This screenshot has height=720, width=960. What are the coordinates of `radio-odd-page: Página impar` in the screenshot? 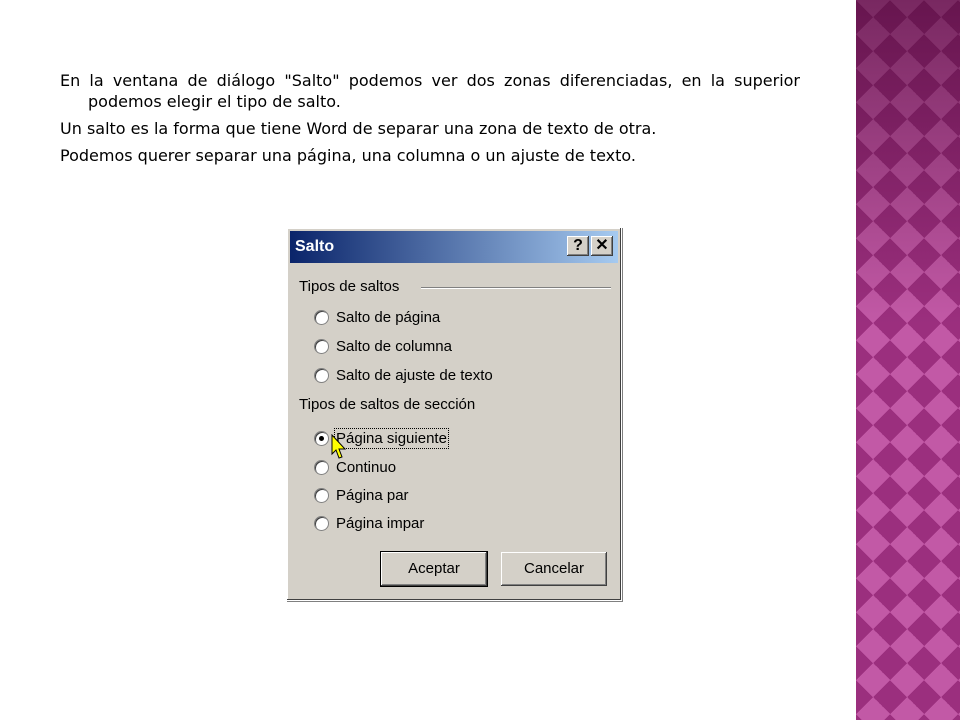 It's located at (369, 523).